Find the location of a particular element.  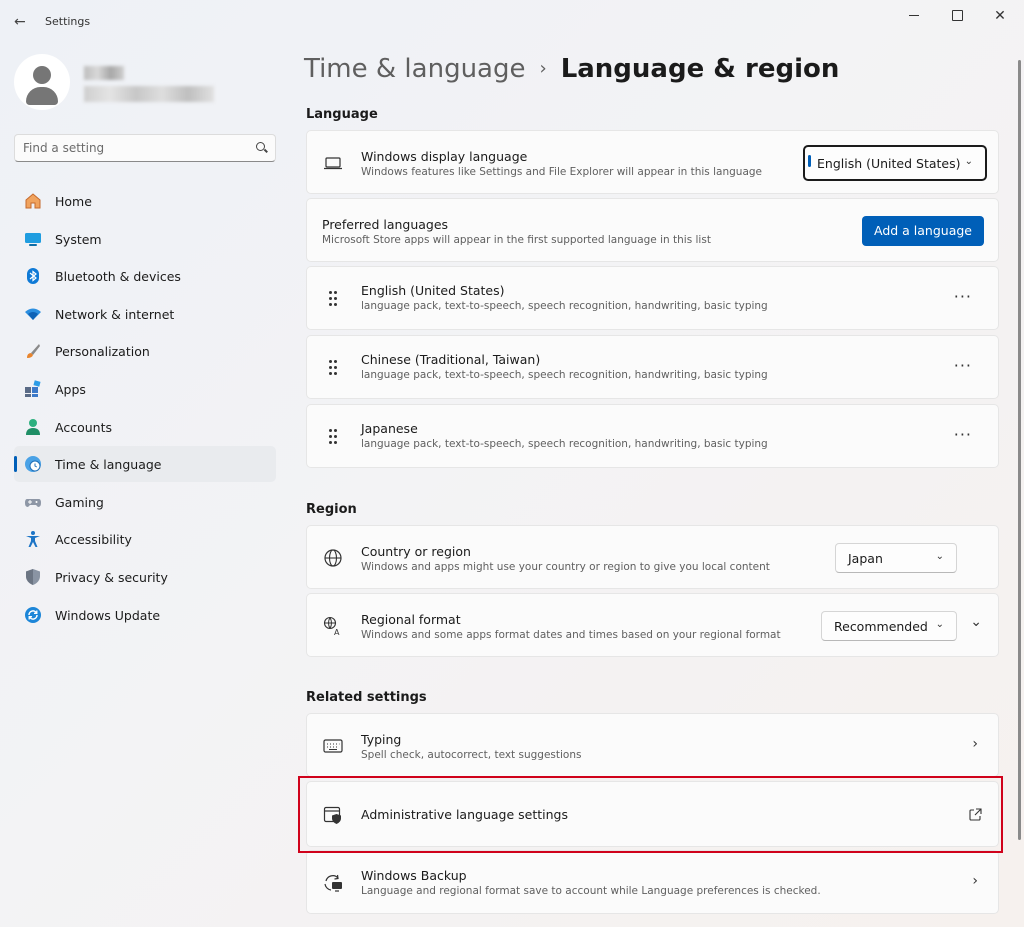

country-region-title: Country or region is located at coordinates (416, 551).